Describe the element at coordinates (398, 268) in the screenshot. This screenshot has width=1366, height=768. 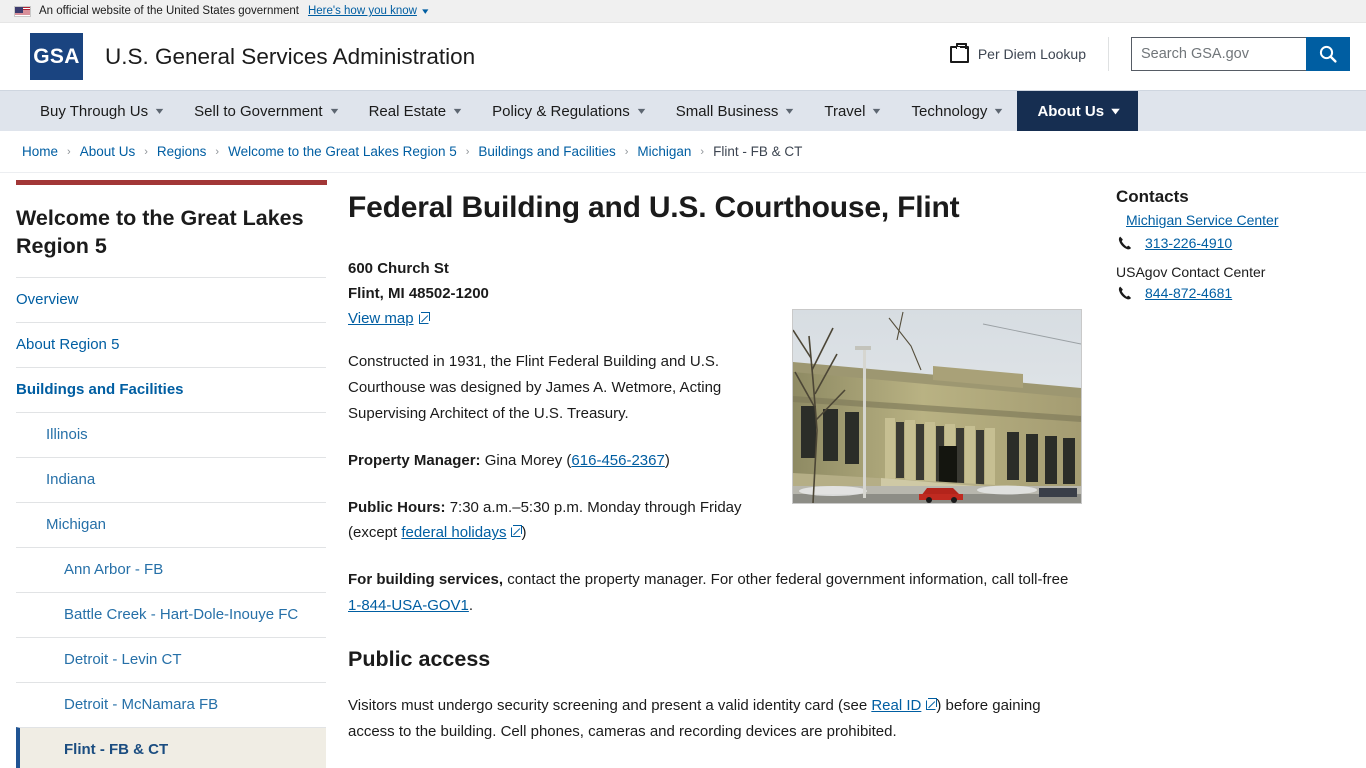
I see `address-line-1: 600 Church St` at that location.